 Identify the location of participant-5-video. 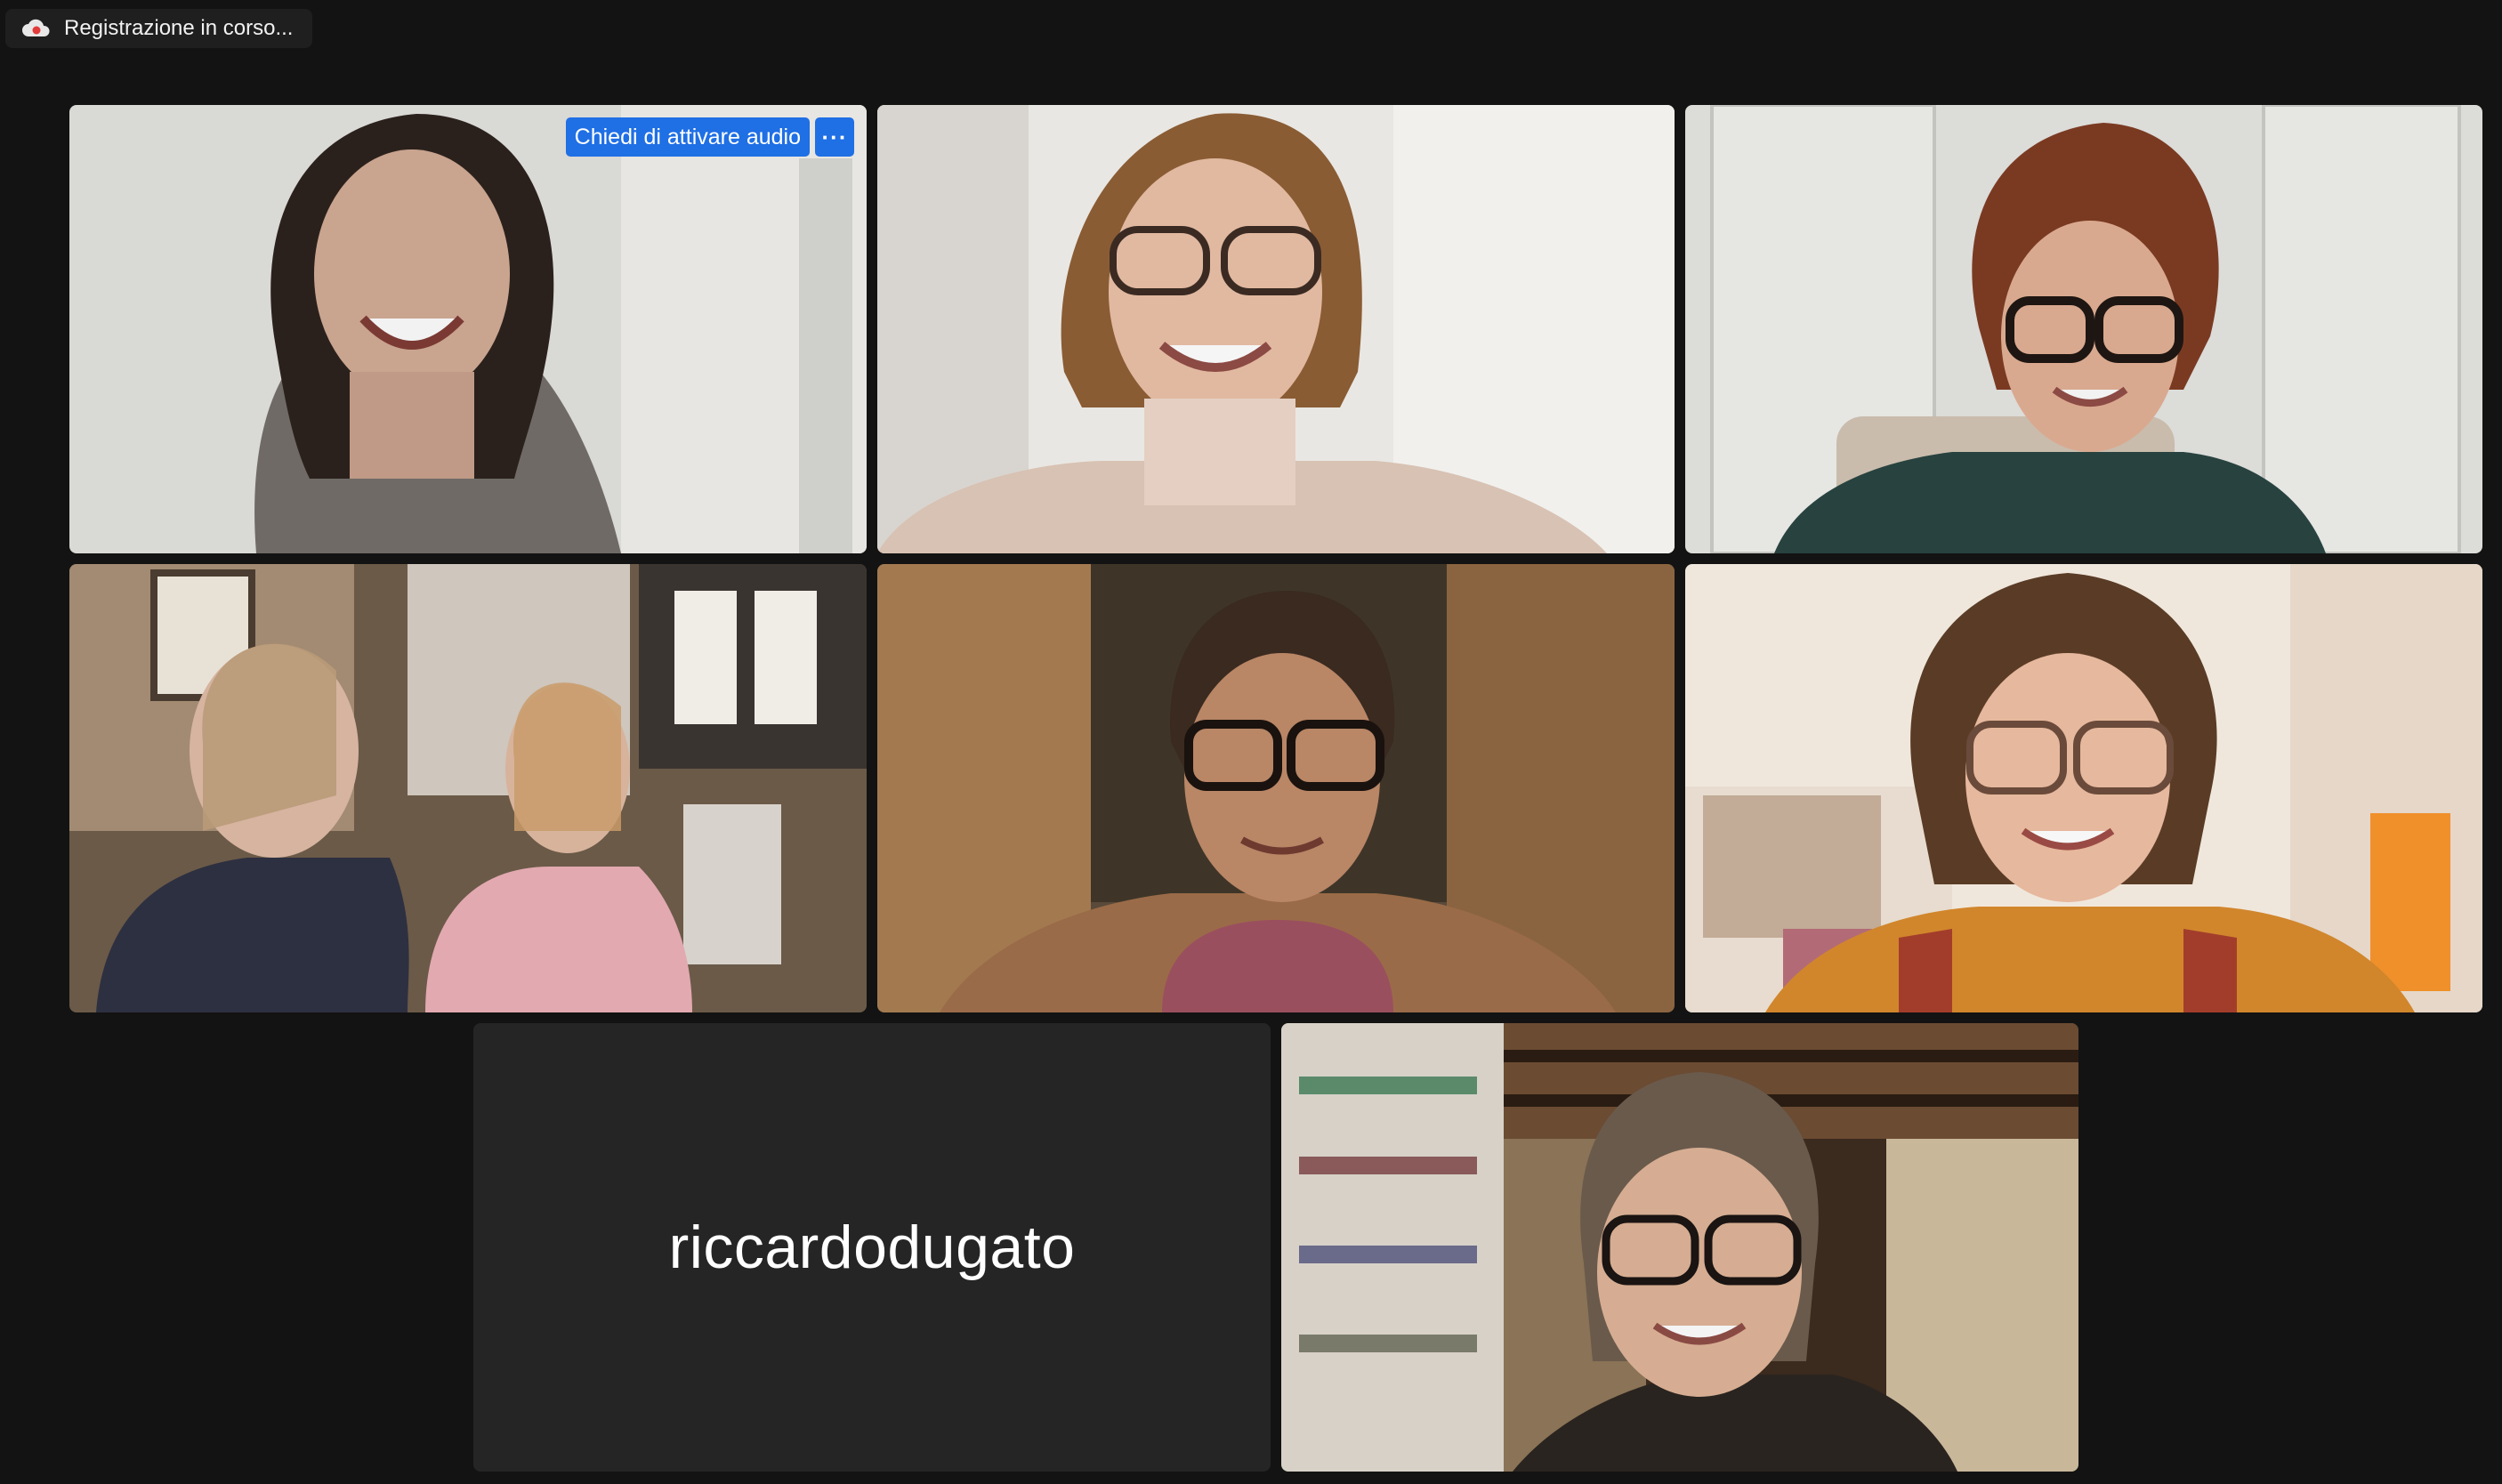
(1276, 788).